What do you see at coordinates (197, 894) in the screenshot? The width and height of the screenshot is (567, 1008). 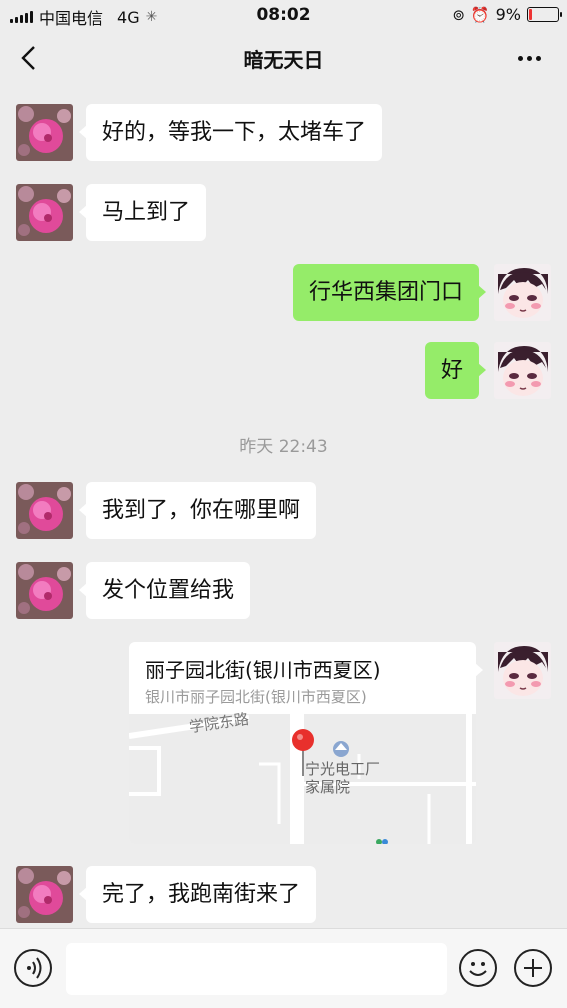 I see `message-bubble-incoming: 完了，我跑南街来了` at bounding box center [197, 894].